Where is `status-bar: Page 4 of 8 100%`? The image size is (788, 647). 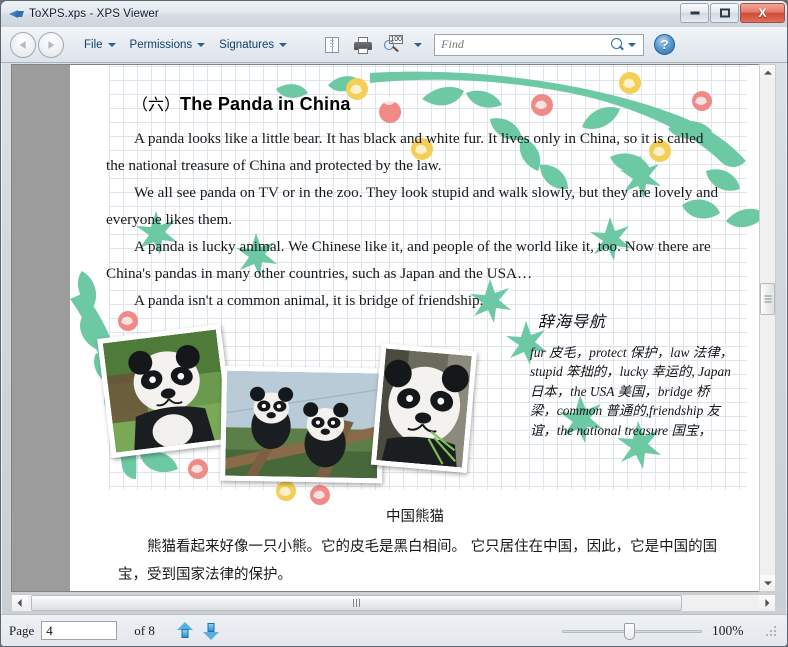
status-bar: Page 4 of 8 100% is located at coordinates (394, 630).